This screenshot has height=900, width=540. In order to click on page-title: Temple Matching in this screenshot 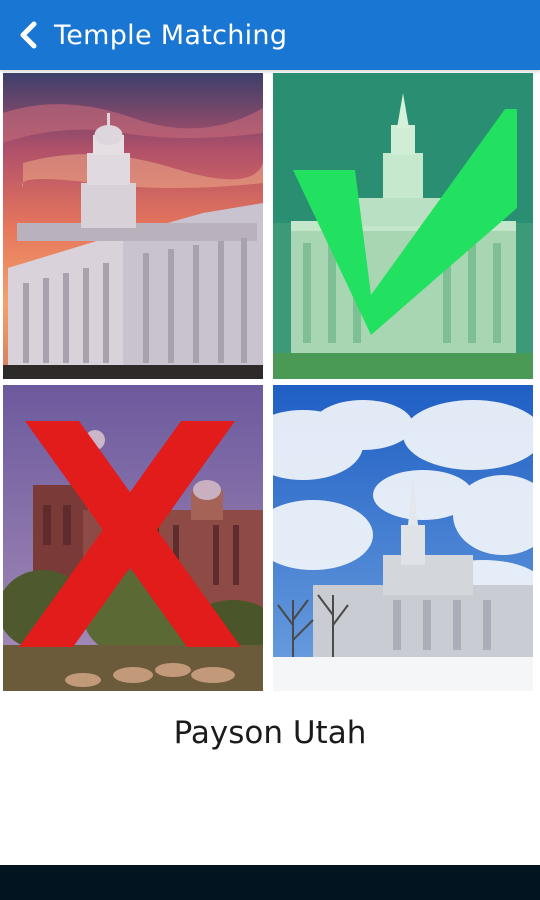, I will do `click(171, 35)`.